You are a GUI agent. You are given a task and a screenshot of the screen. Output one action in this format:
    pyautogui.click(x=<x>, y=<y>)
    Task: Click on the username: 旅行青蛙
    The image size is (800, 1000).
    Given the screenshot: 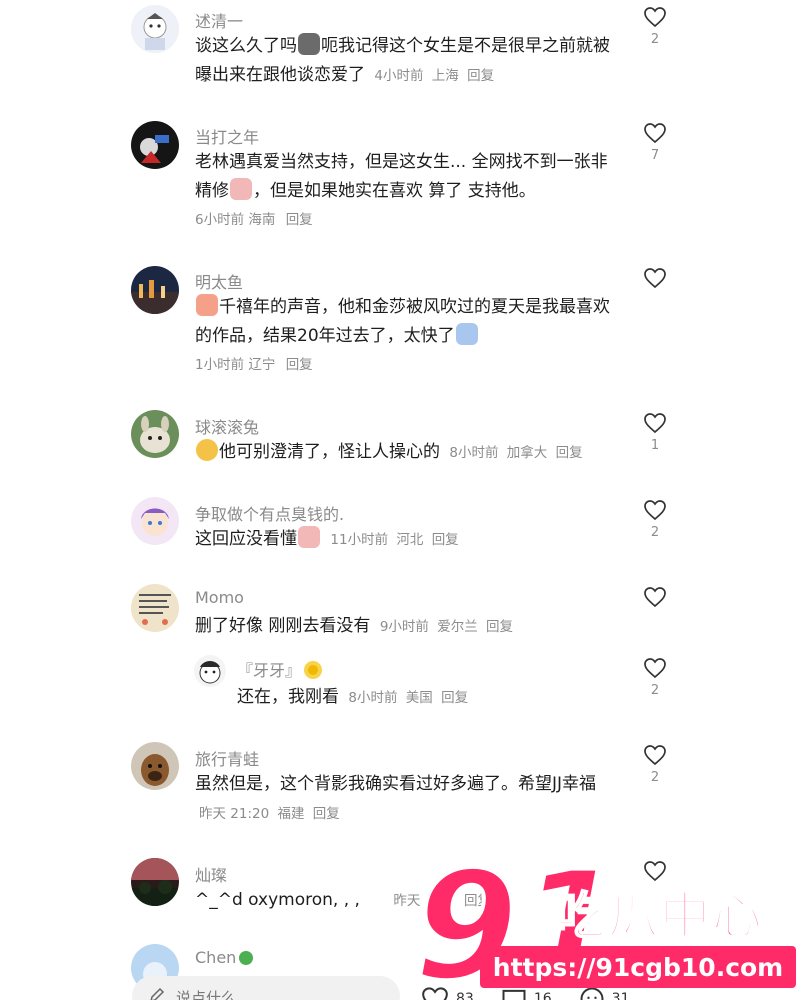 What is the action you would take?
    pyautogui.click(x=227, y=758)
    